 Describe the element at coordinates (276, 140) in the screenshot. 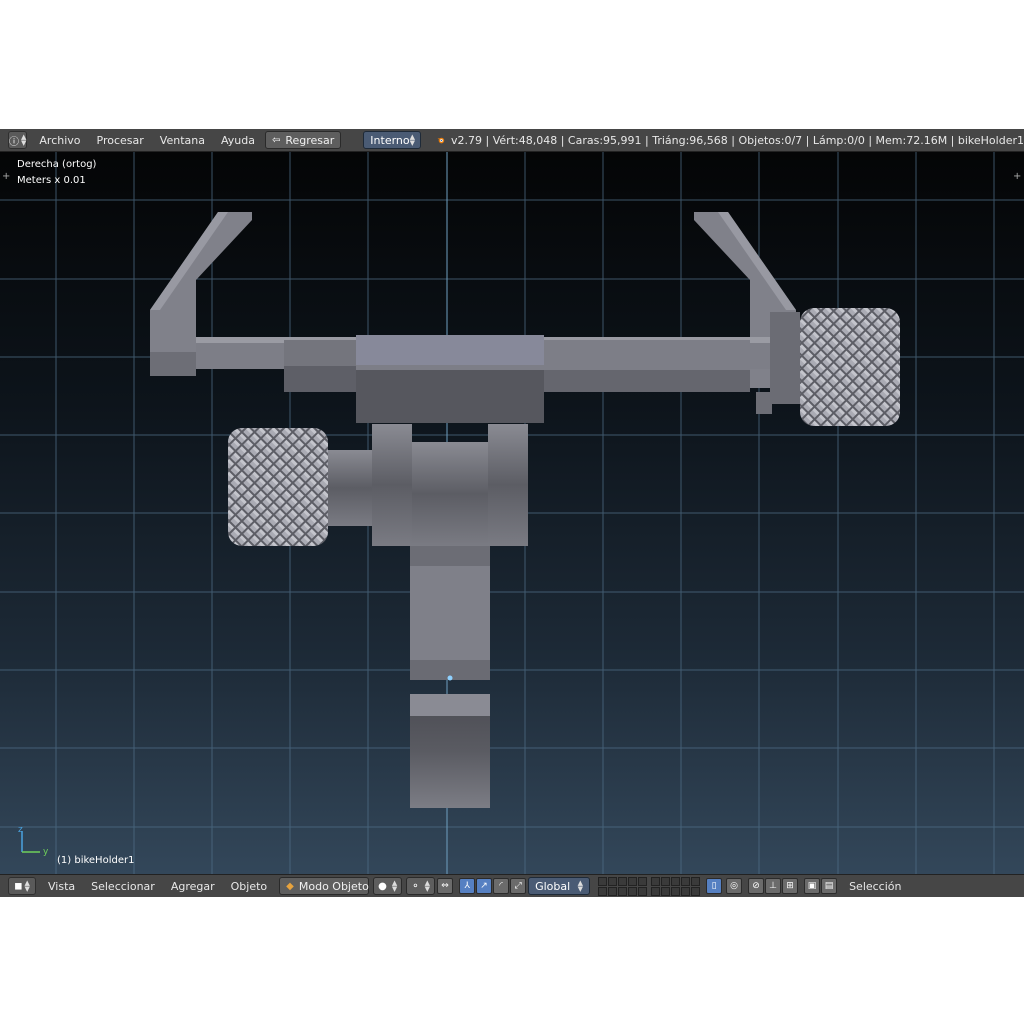

I see `back-arrow-icon: ⇦` at that location.